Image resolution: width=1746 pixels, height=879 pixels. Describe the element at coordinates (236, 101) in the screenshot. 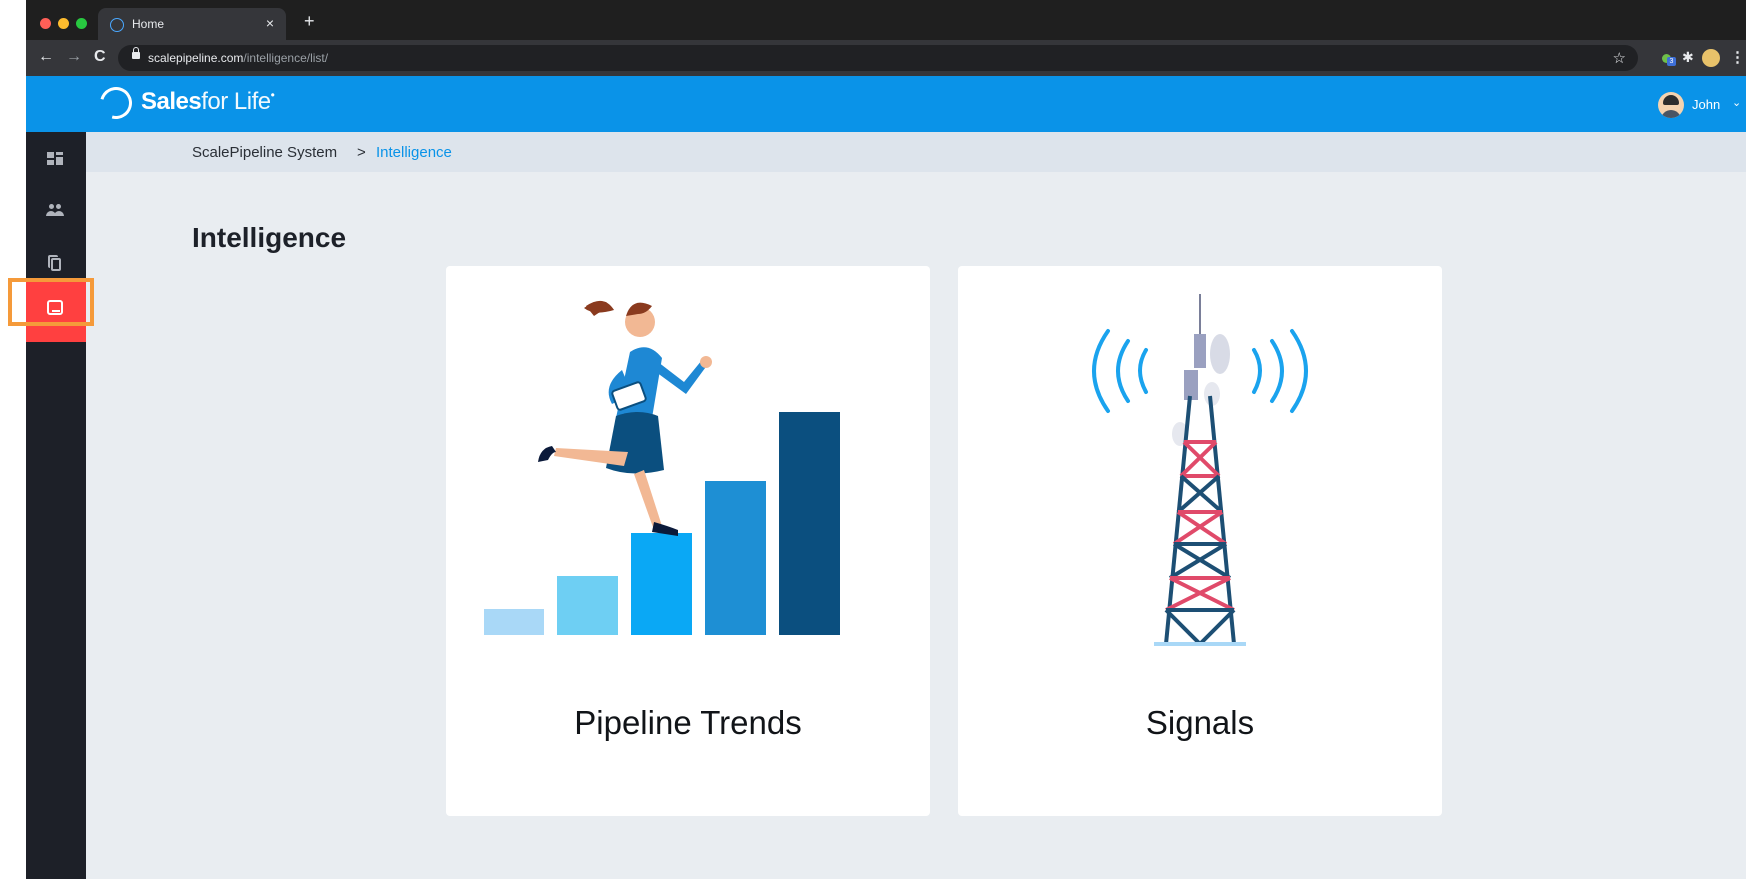

I see `logo-light-text: for Life` at that location.